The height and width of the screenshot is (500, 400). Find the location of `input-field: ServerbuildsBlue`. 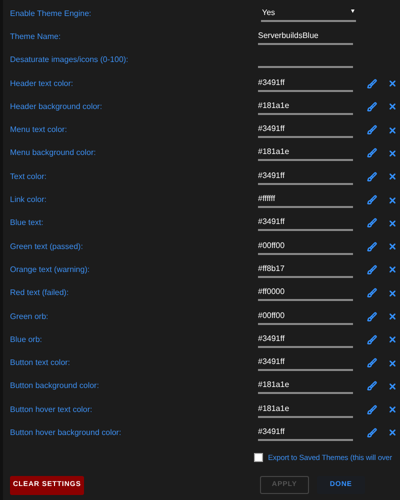

input-field: ServerbuildsBlue is located at coordinates (305, 36).